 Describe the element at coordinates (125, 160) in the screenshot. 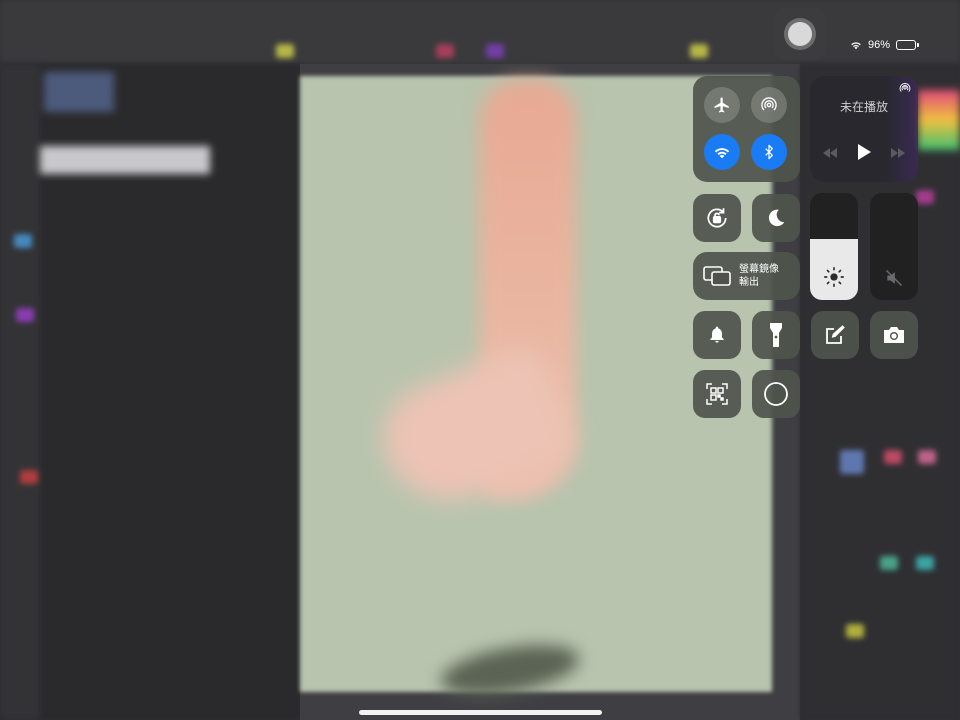

I see `background-brush-preview` at that location.